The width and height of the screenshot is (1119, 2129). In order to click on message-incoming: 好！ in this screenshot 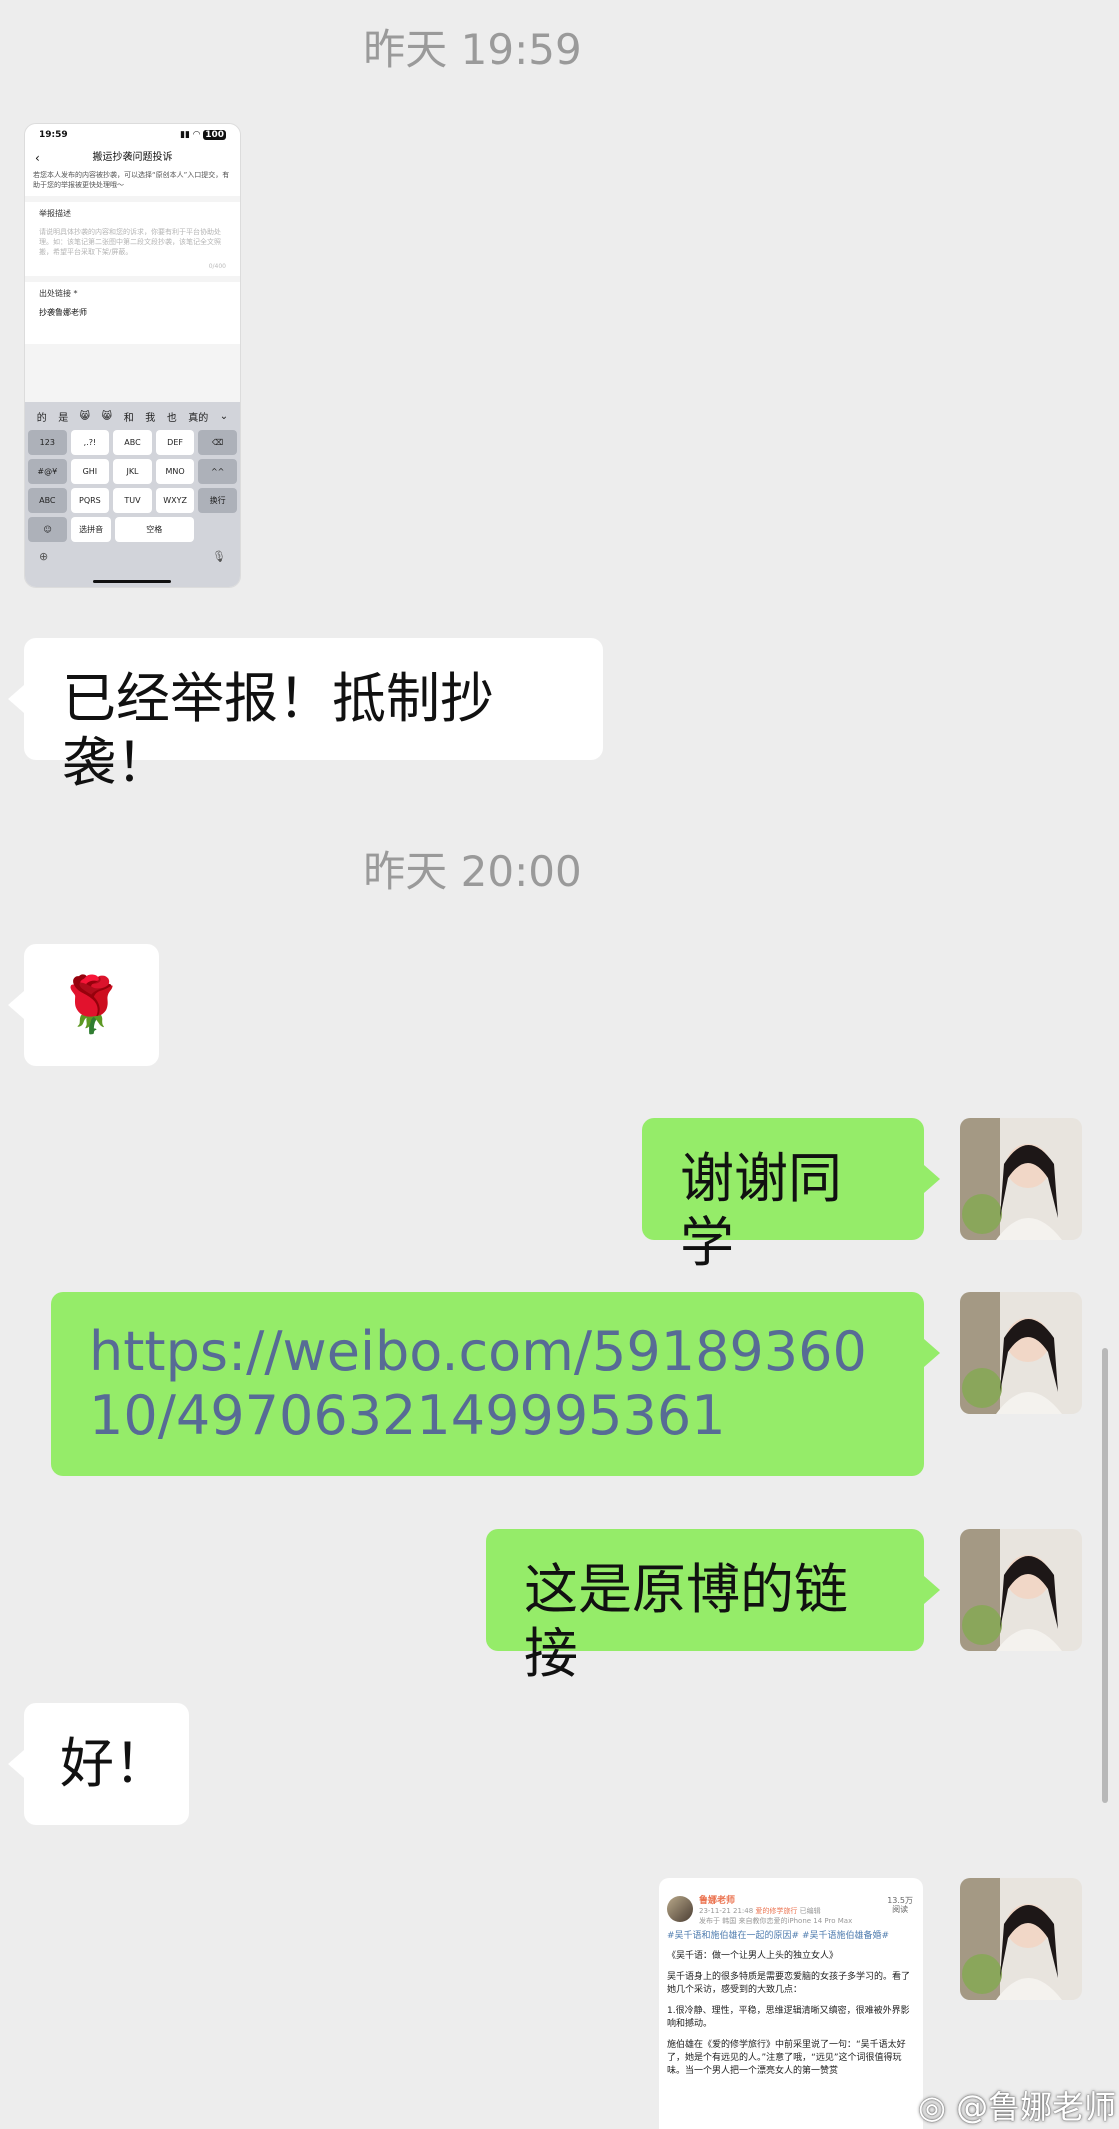, I will do `click(98, 1764)`.